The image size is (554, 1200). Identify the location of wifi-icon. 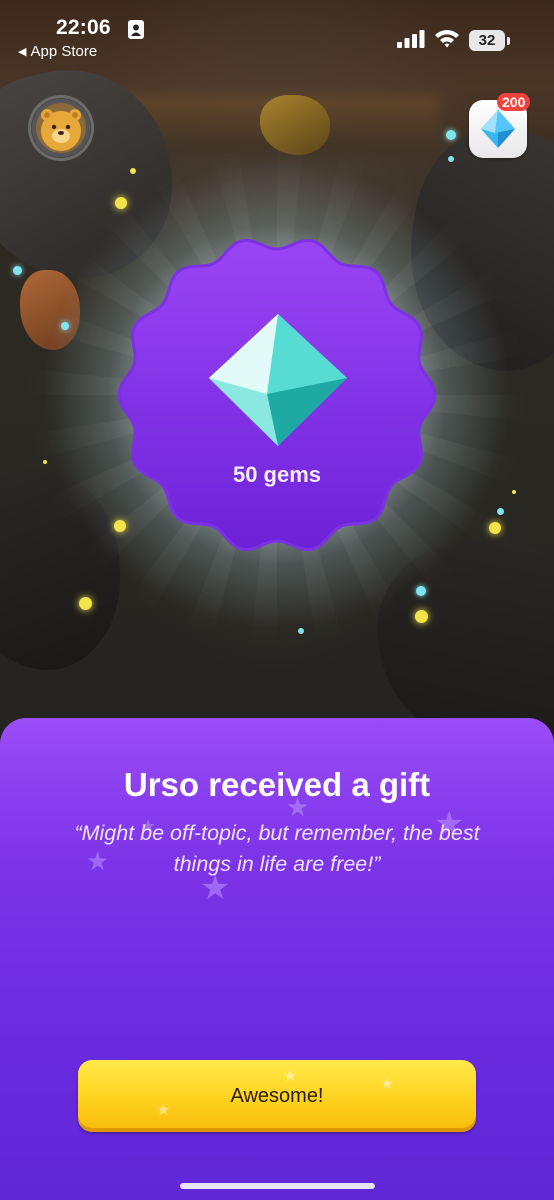
(447, 39).